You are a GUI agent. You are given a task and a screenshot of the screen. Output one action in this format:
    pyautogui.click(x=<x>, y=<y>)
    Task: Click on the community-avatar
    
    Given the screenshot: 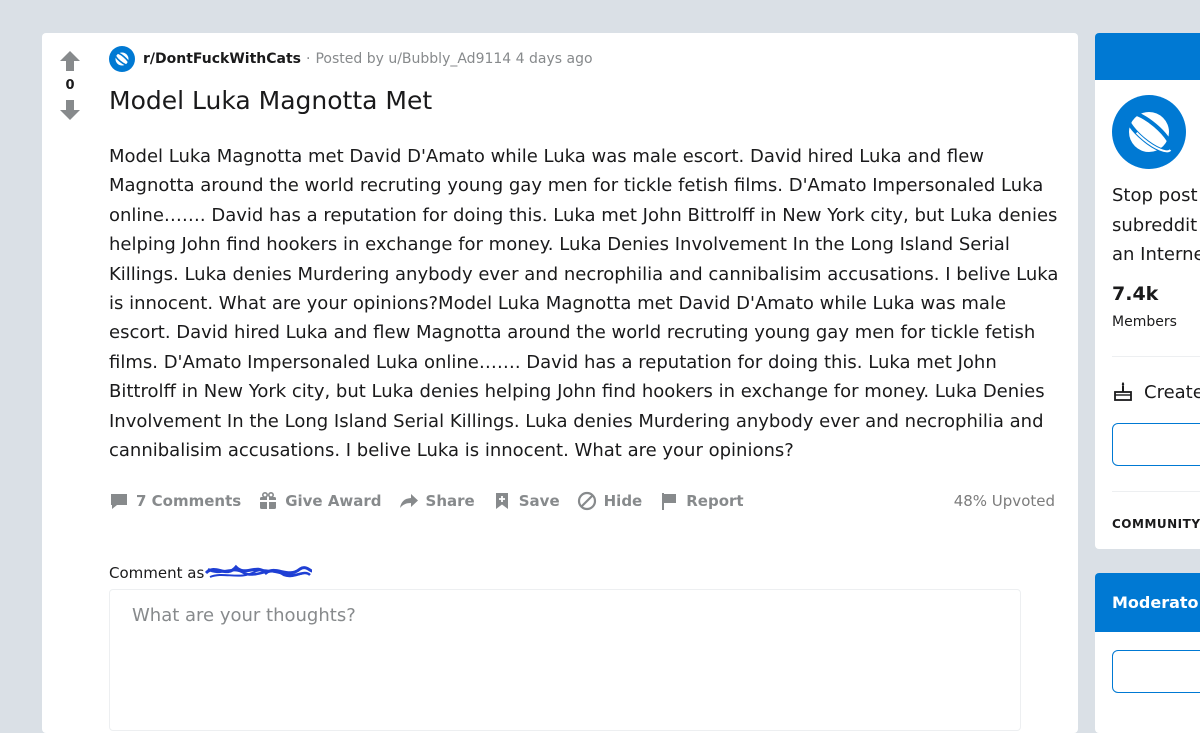 What is the action you would take?
    pyautogui.click(x=1149, y=132)
    